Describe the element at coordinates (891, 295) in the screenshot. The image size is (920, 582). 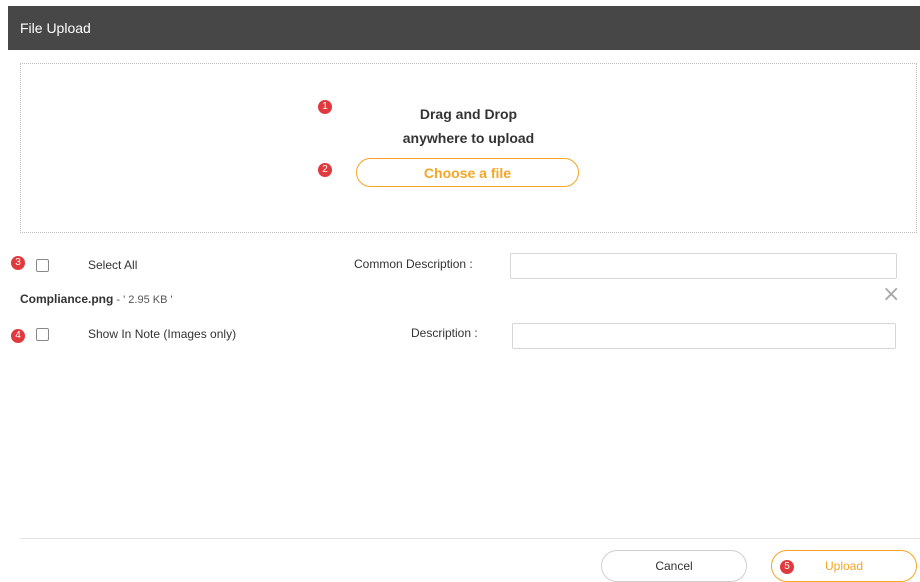
I see `close-icon: ×` at that location.